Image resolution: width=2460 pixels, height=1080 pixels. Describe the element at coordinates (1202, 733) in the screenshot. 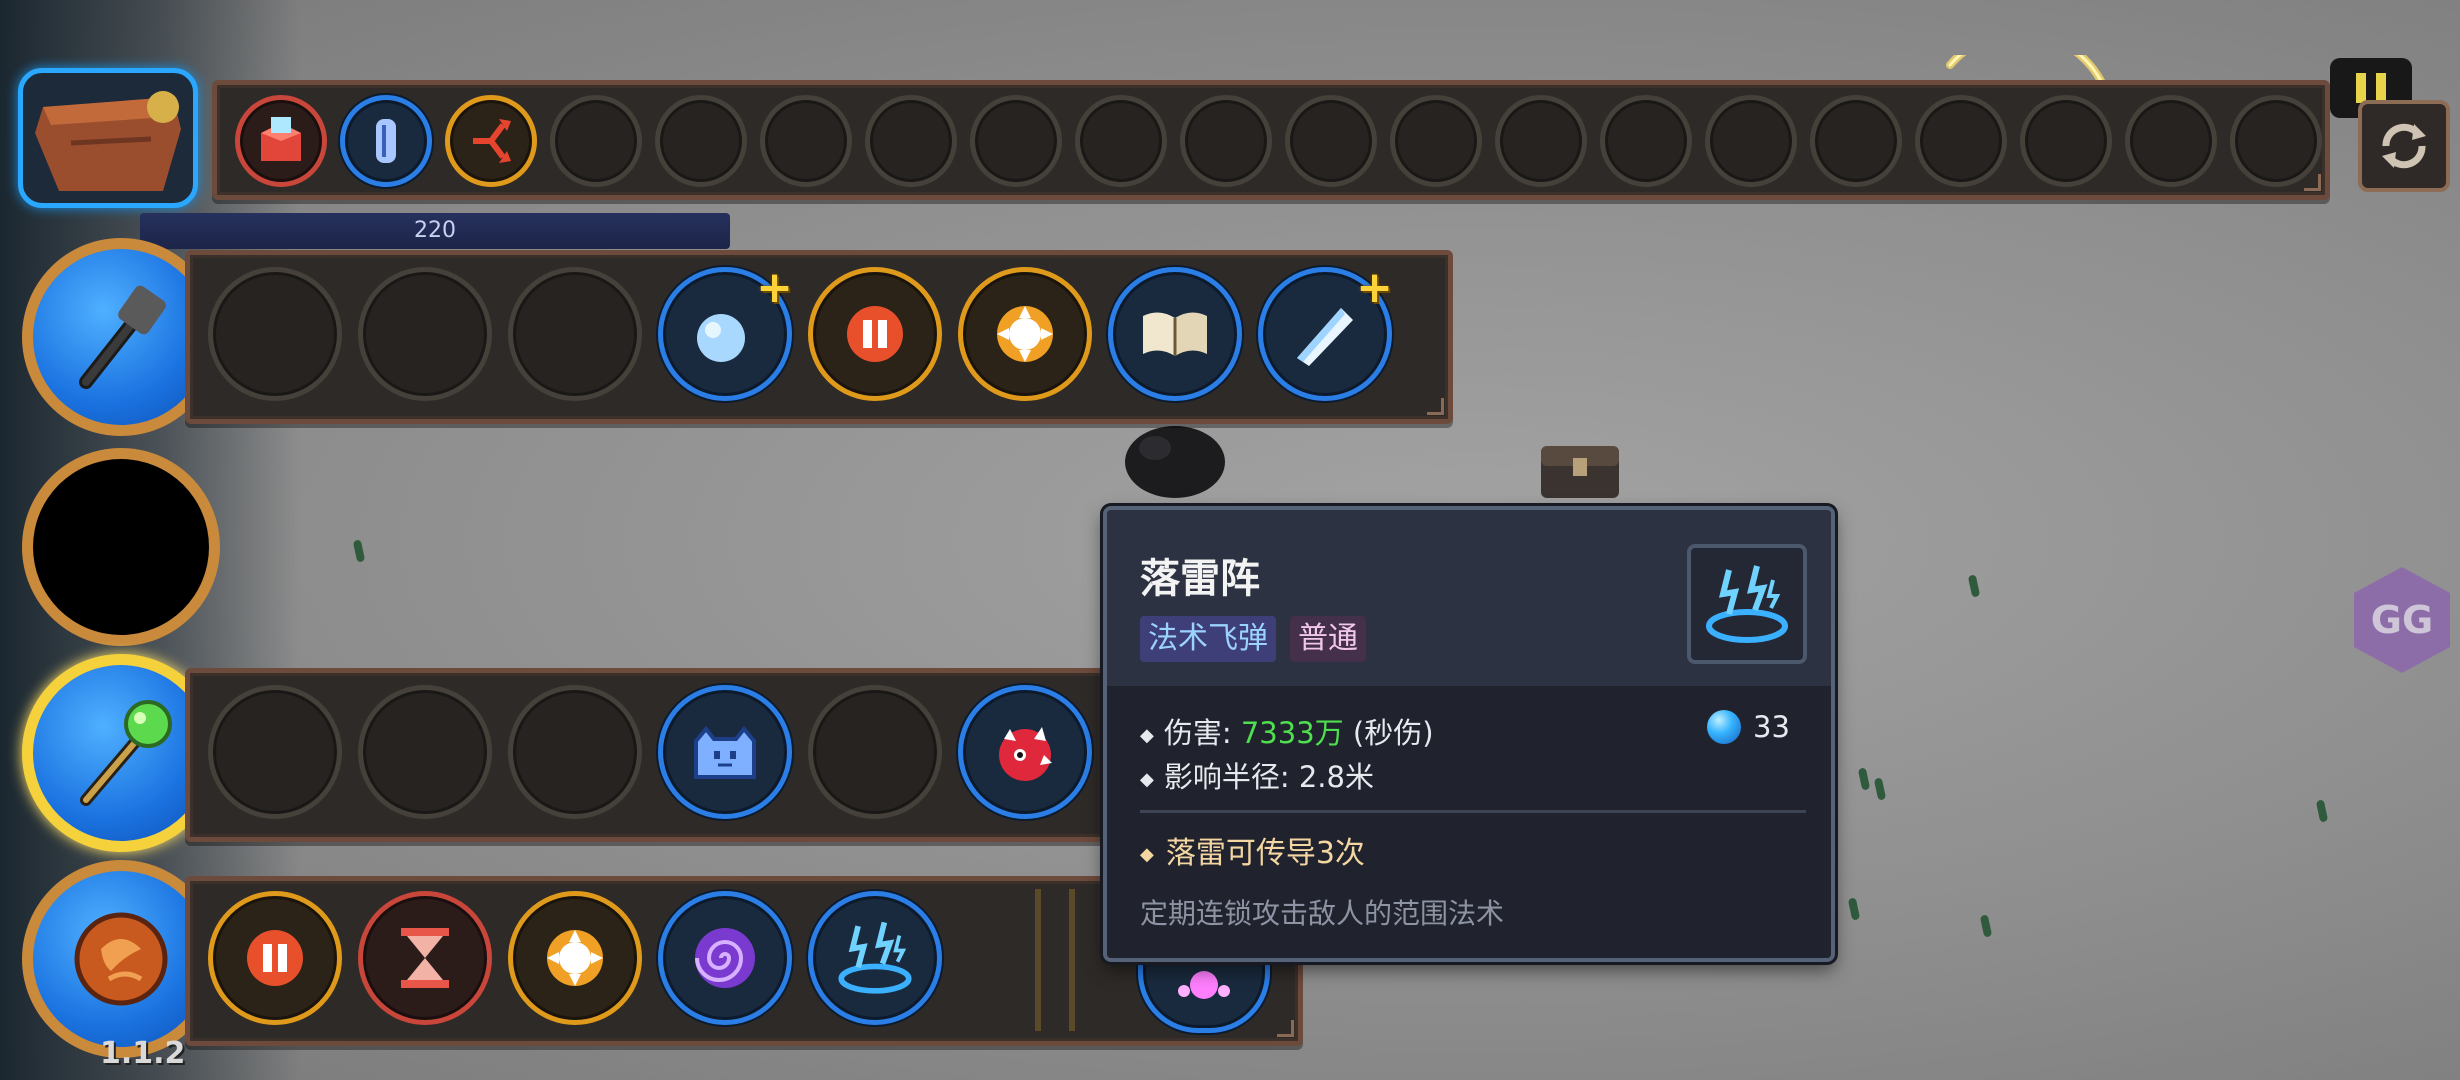

I see `damage-label: 伤害:` at that location.